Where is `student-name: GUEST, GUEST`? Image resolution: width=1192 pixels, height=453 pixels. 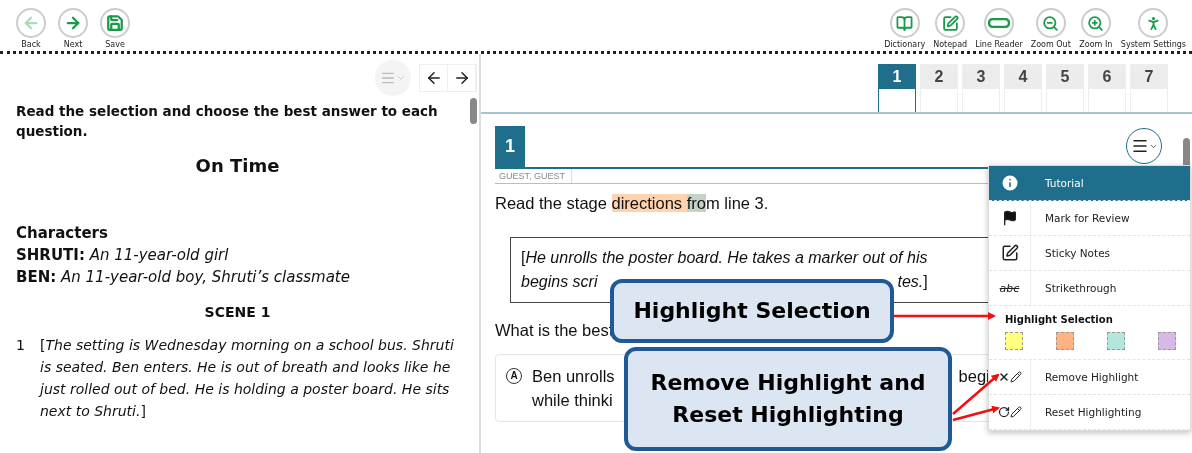
student-name: GUEST, GUEST is located at coordinates (533, 176).